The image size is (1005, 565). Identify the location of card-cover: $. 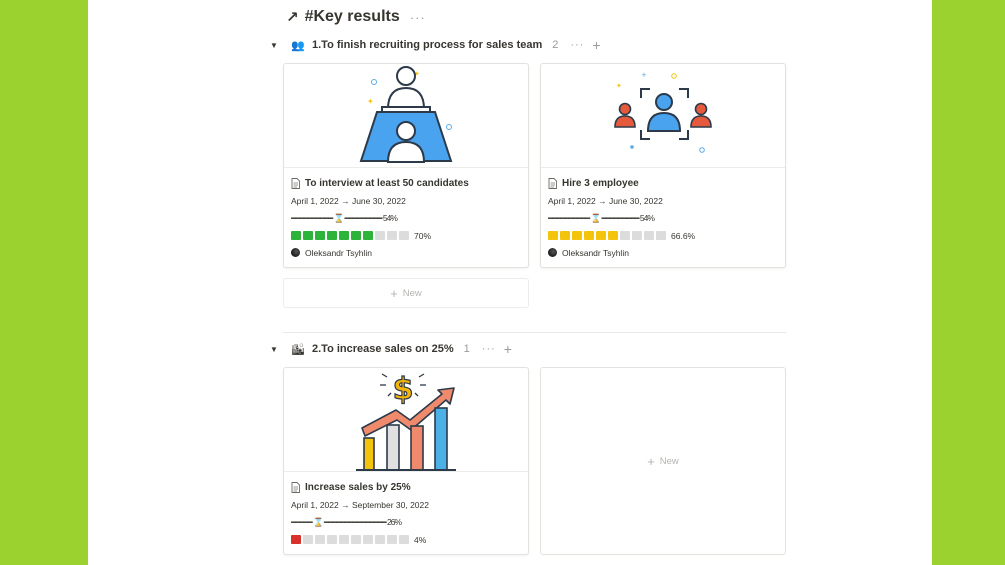
(406, 420).